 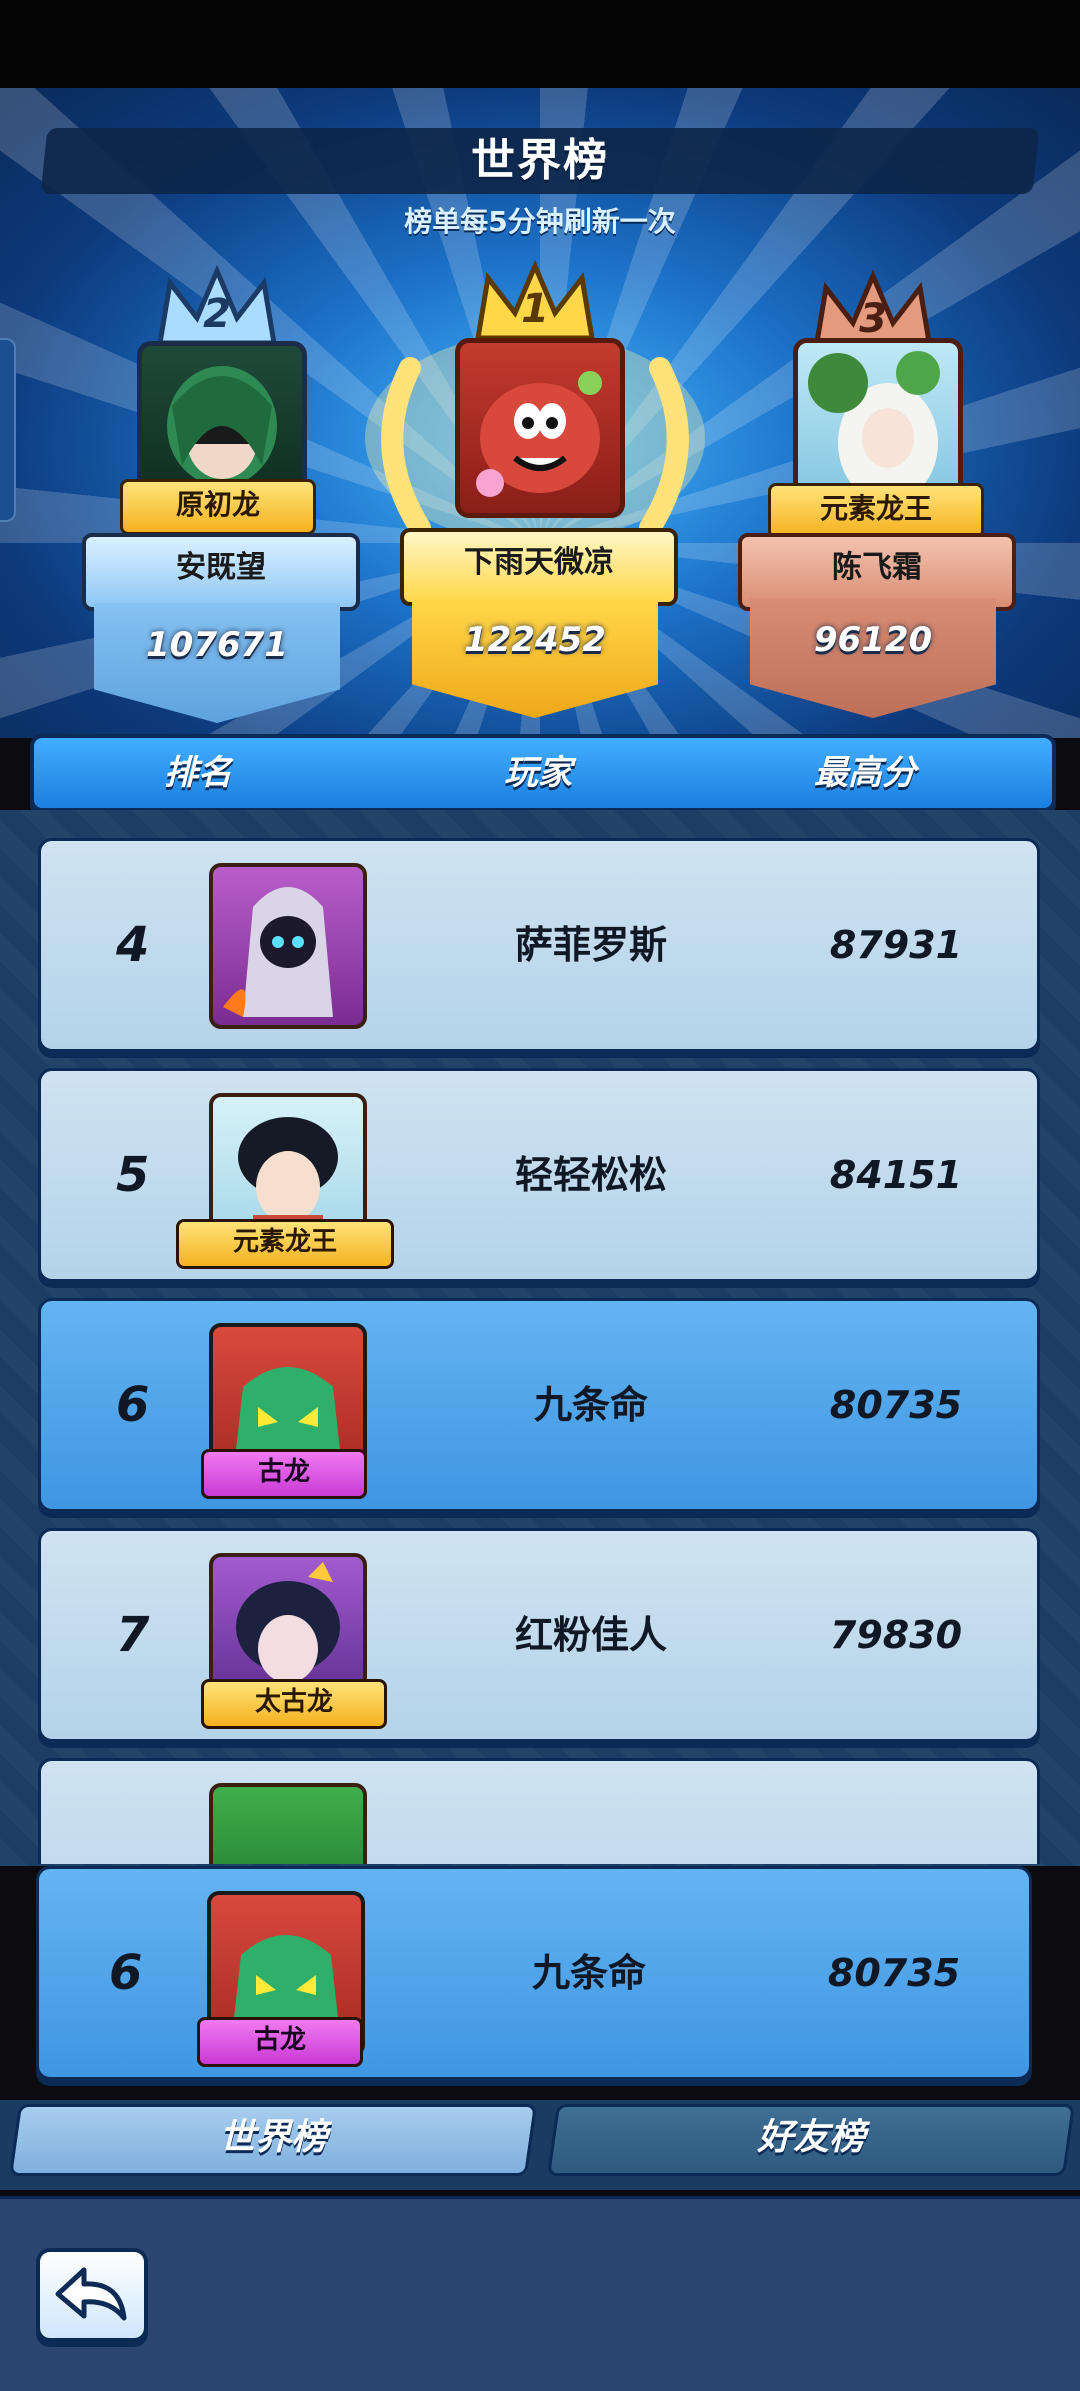 What do you see at coordinates (873, 319) in the screenshot?
I see `rank-number: 3` at bounding box center [873, 319].